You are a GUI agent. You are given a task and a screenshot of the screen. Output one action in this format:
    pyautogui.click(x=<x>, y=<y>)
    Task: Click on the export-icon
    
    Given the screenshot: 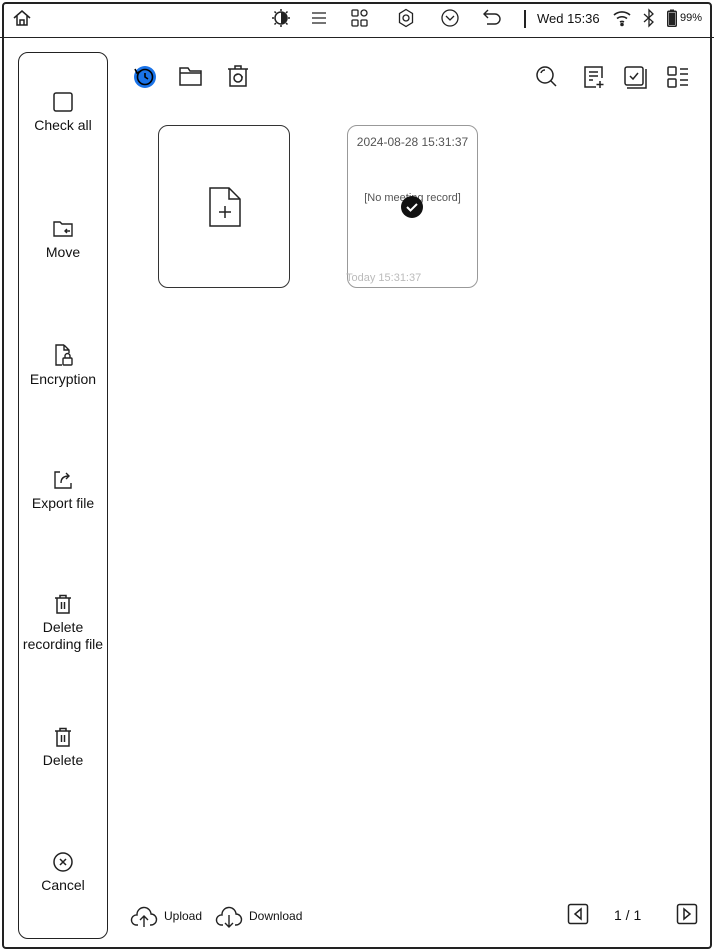 What is the action you would take?
    pyautogui.click(x=63, y=480)
    